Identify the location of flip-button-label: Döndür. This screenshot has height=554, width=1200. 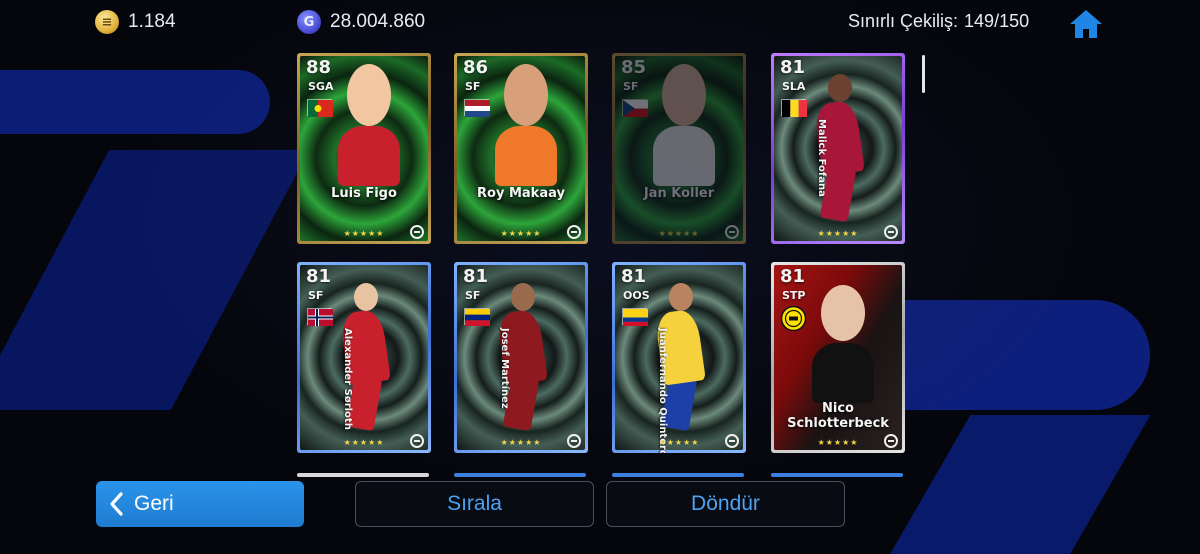
(725, 503).